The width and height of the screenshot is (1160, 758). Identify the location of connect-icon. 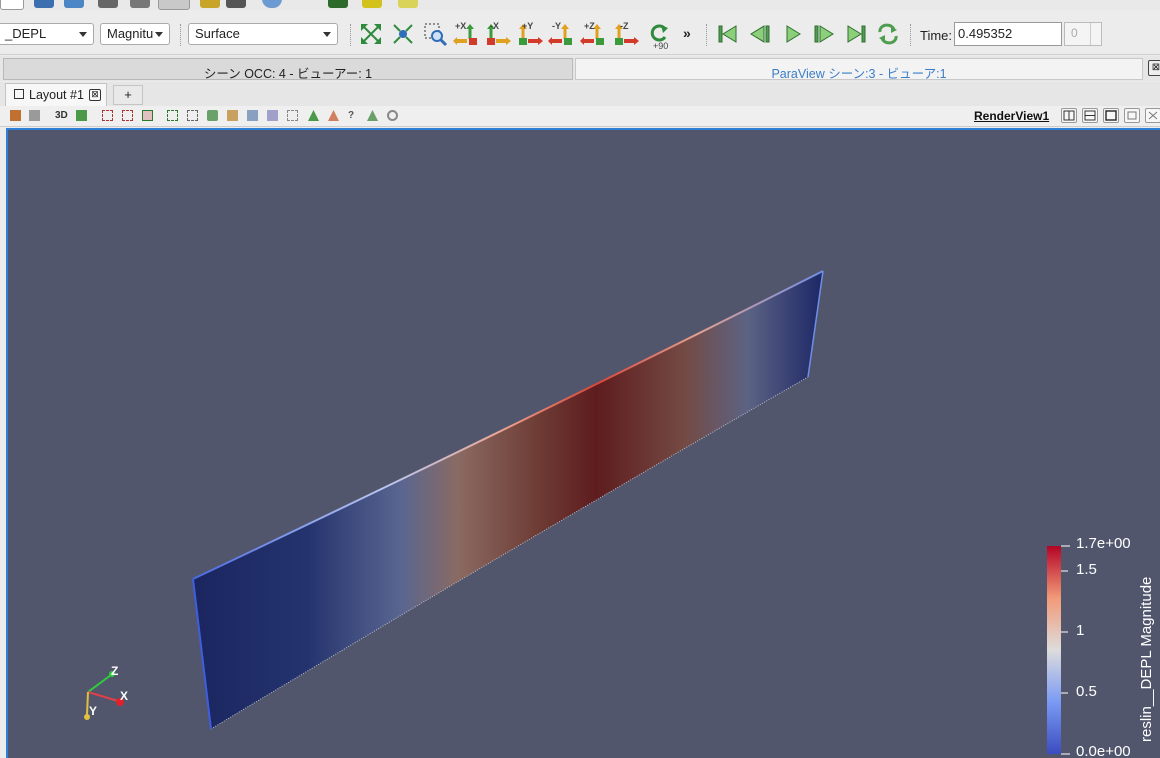
(108, 4).